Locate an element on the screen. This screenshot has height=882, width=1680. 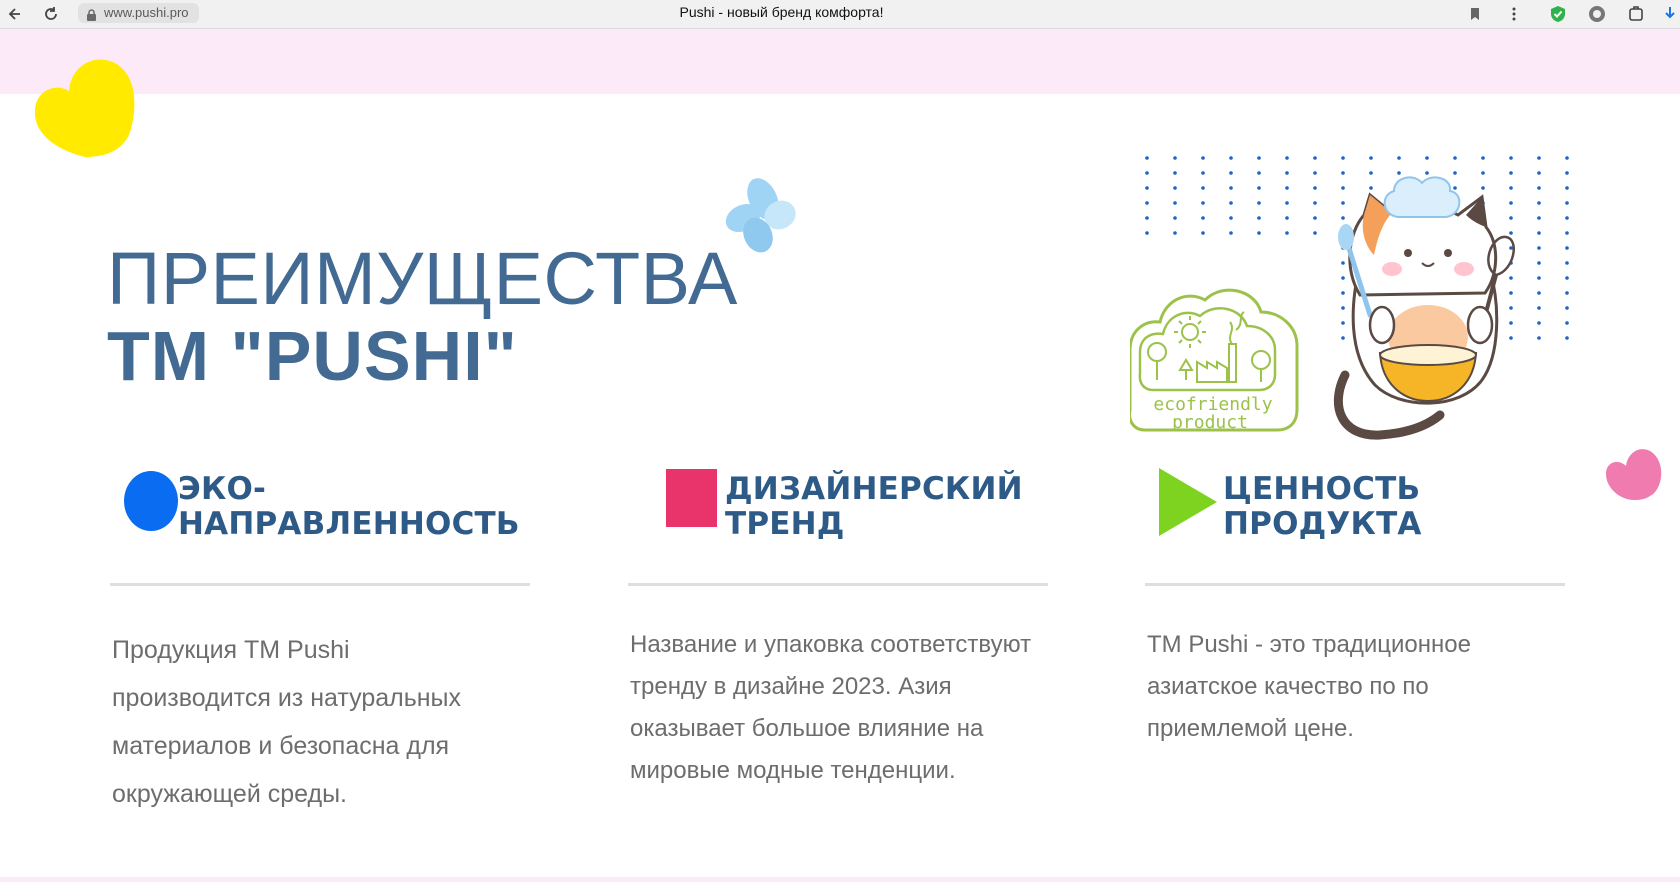
pink-square-icon is located at coordinates (691, 498).